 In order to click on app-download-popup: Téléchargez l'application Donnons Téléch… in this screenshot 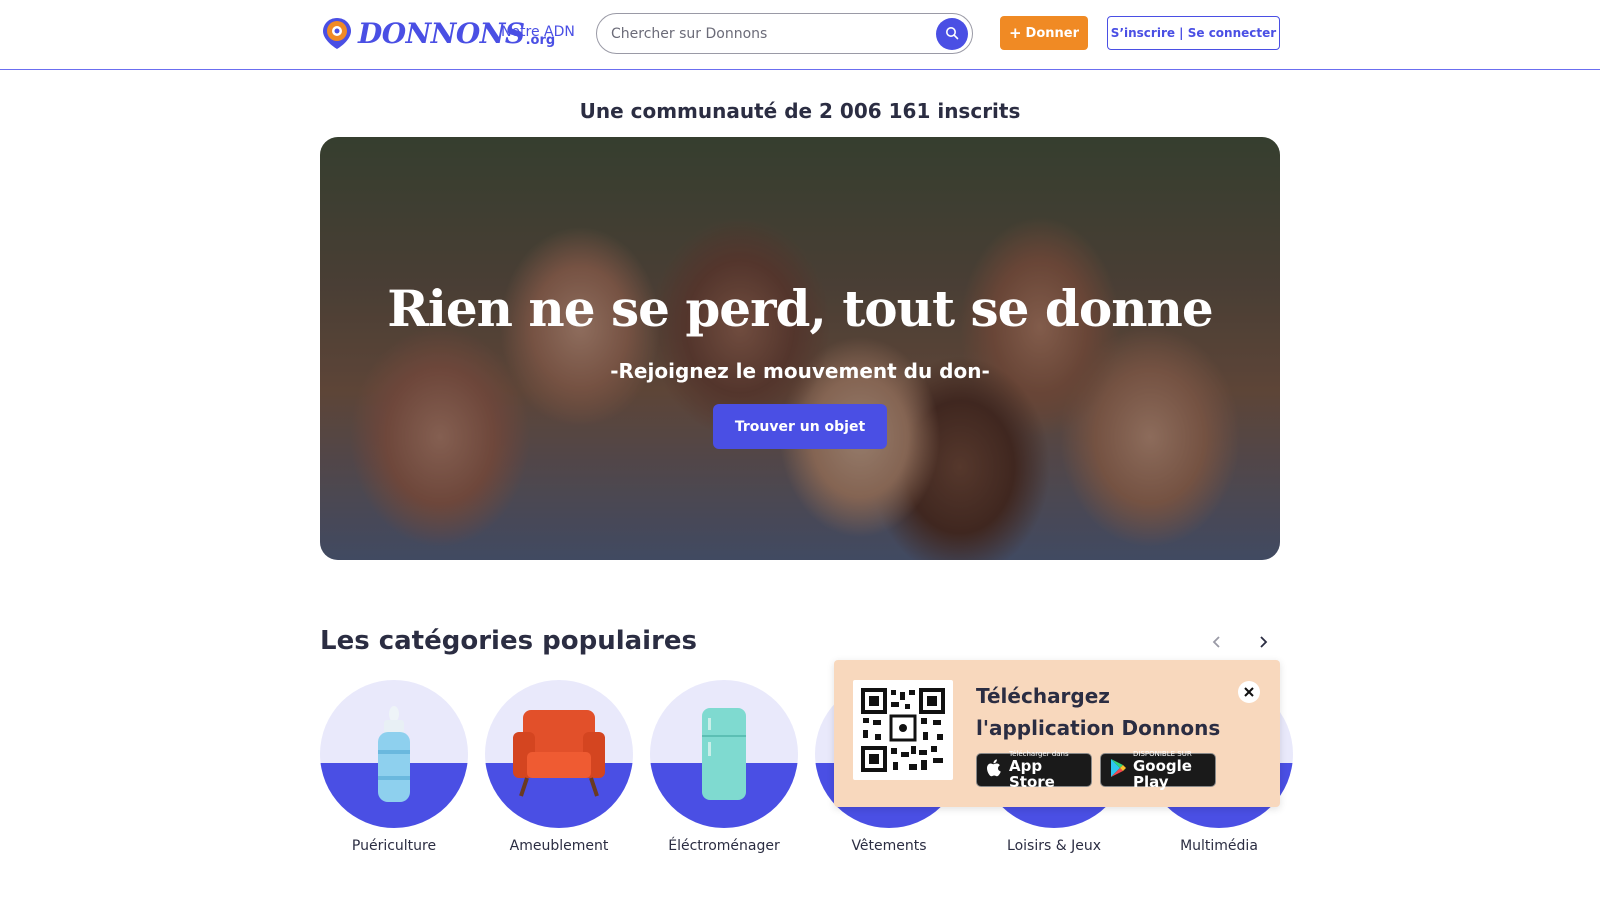, I will do `click(1057, 733)`.